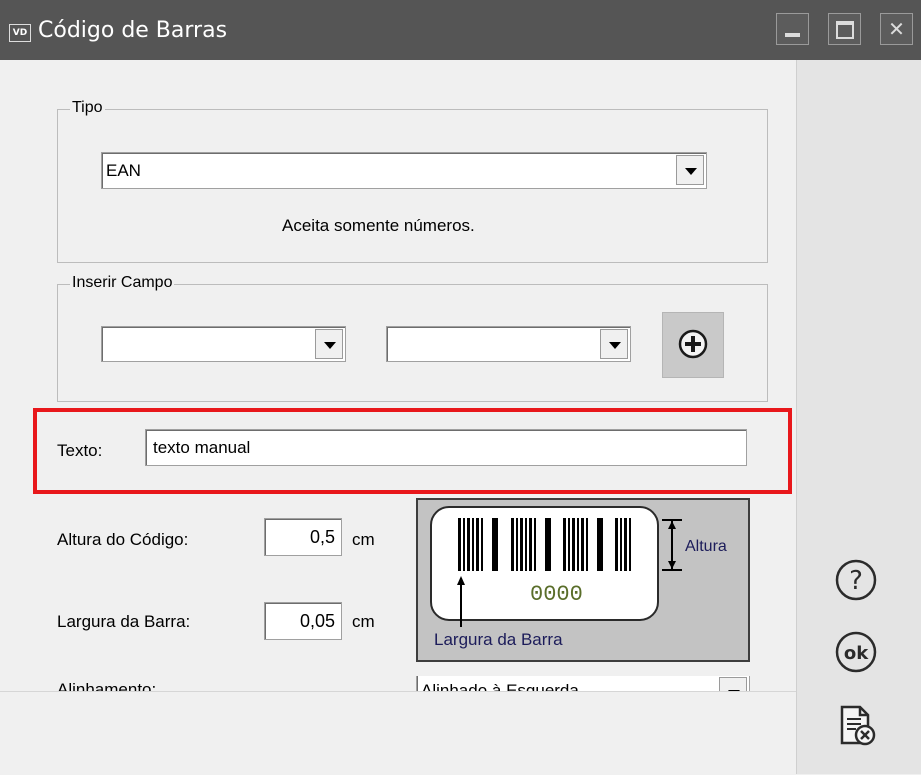  I want to click on largura-input: 0,05, so click(303, 621).